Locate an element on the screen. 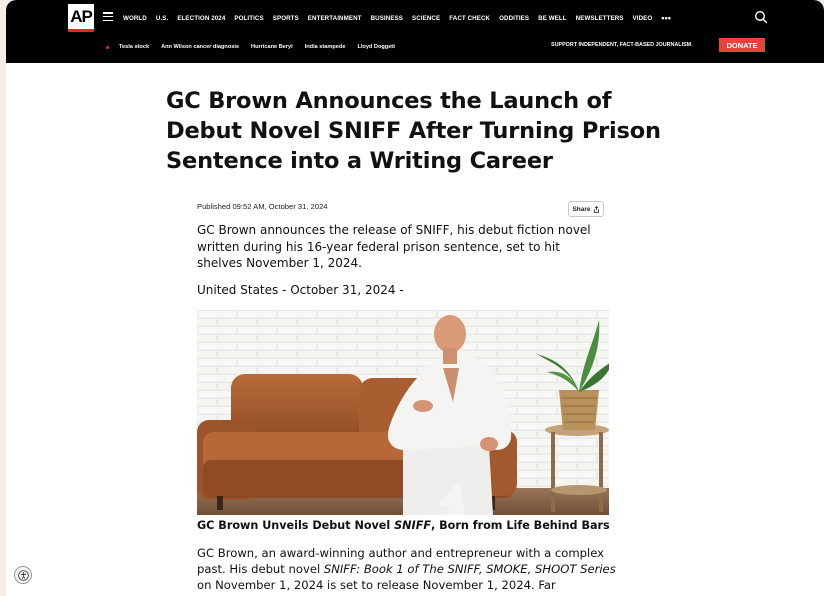 The height and width of the screenshot is (596, 824). trending-link: Ann Wilson cancer diagnosis is located at coordinates (200, 47).